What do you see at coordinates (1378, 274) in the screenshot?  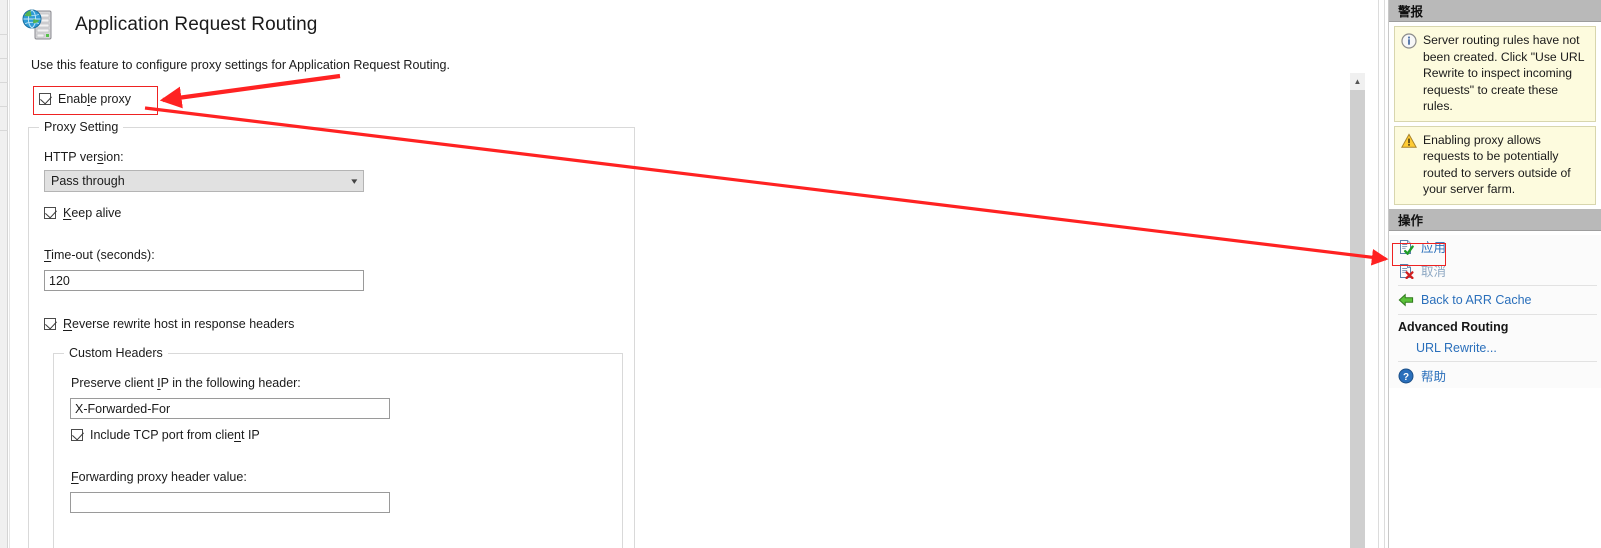 I see `pane-divider-a` at bounding box center [1378, 274].